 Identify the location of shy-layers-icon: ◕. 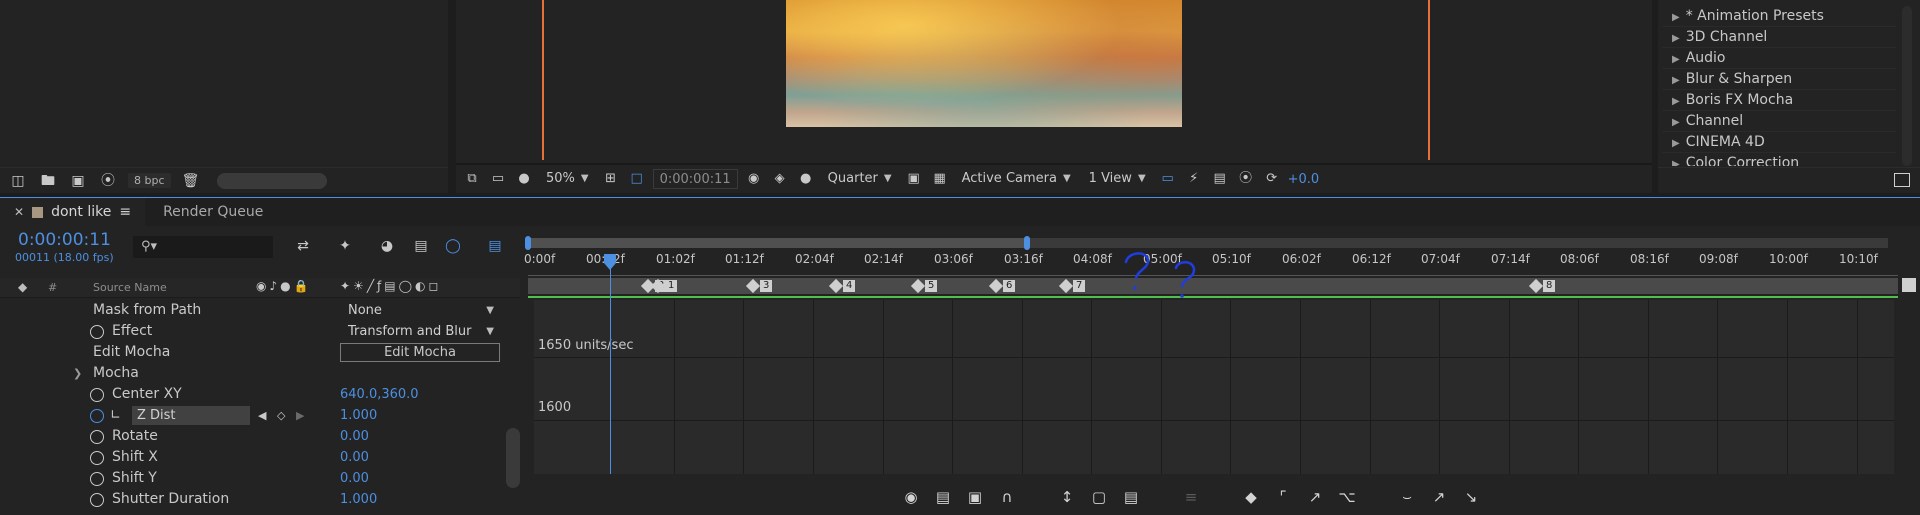
(387, 247).